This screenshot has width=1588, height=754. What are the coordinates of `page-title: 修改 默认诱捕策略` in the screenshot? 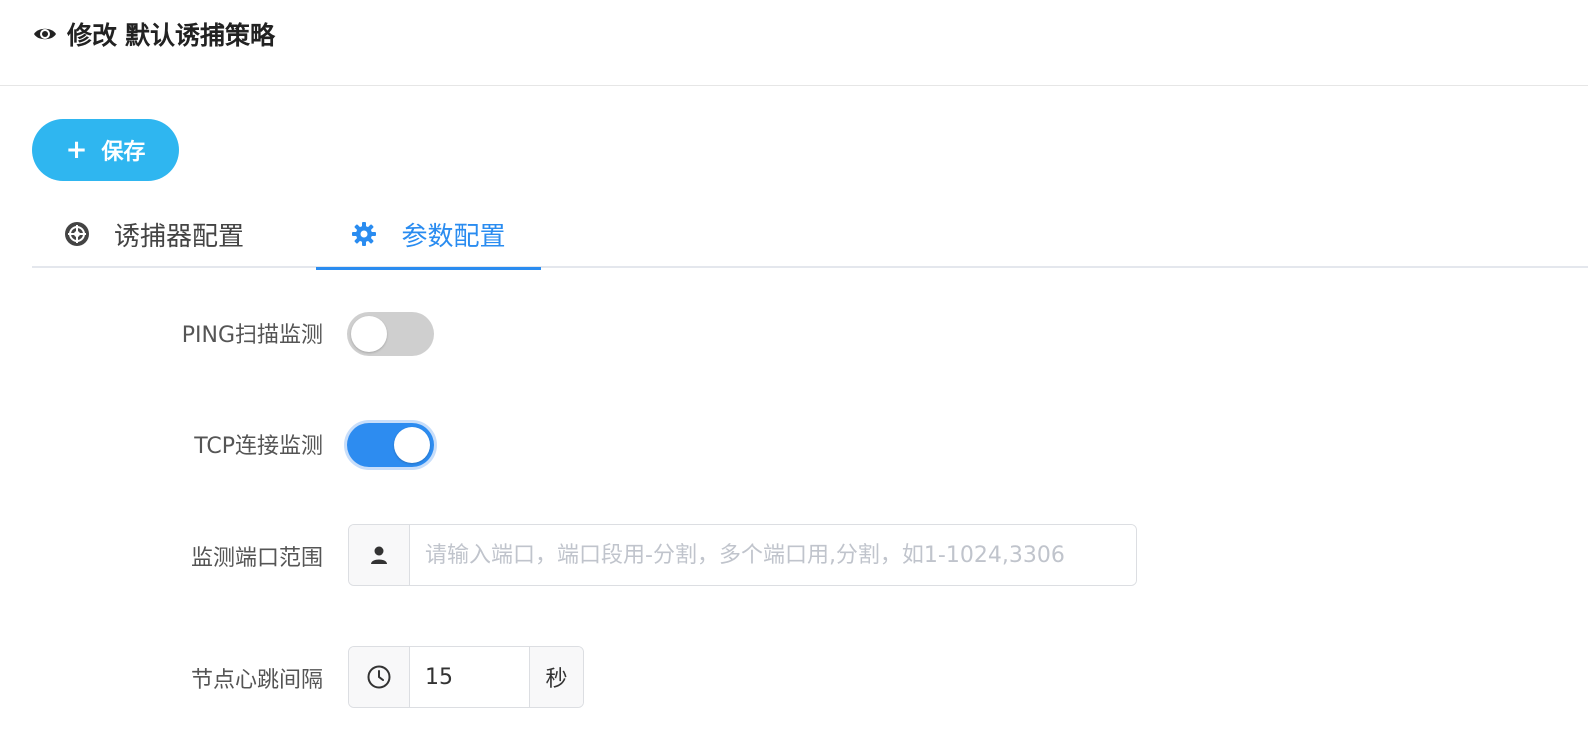 It's located at (154, 34).